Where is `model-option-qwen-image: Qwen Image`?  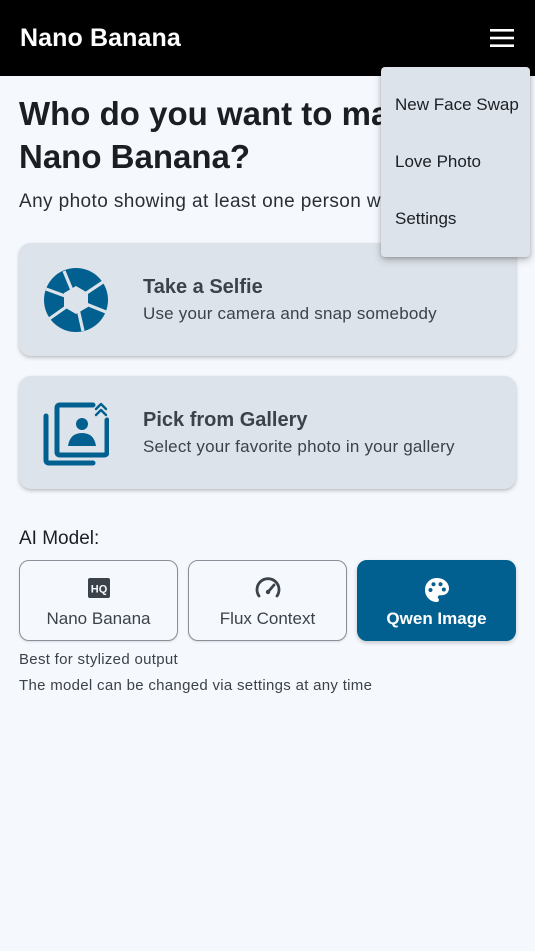
model-option-qwen-image: Qwen Image is located at coordinates (436, 600).